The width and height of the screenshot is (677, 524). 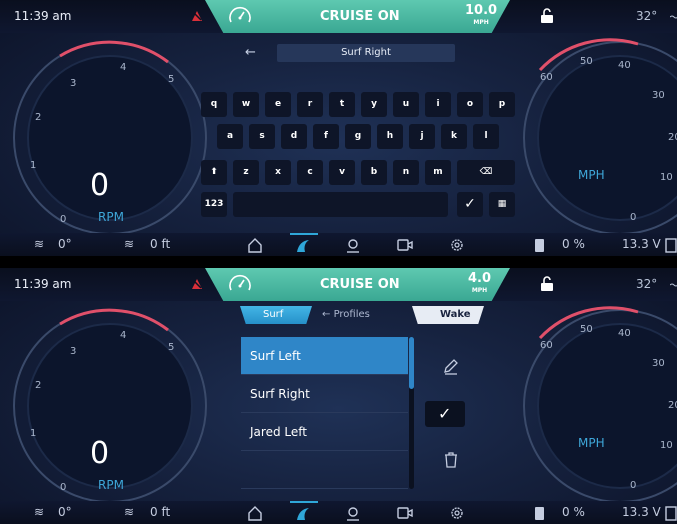 I want to click on water-temp-icon: ≋, so click(x=39, y=244).